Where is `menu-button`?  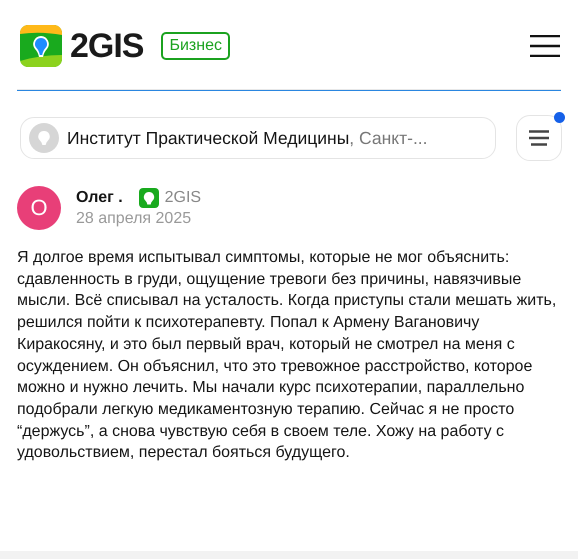 menu-button is located at coordinates (545, 46).